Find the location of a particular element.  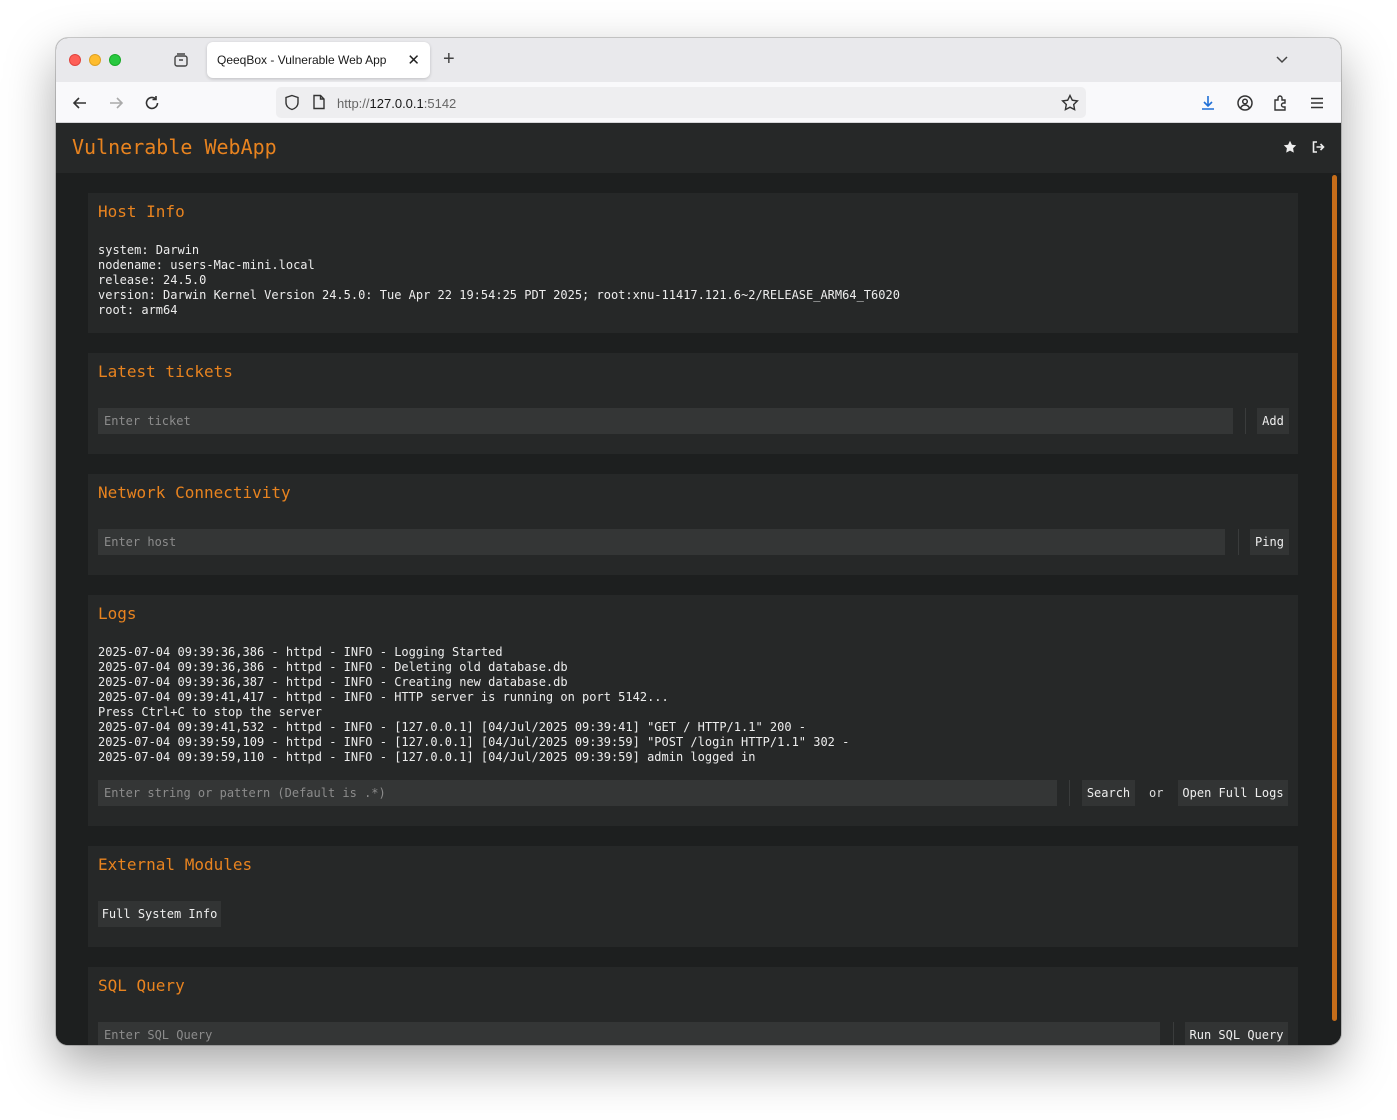

app-brand: Vulnerable WebApp is located at coordinates (174, 147).